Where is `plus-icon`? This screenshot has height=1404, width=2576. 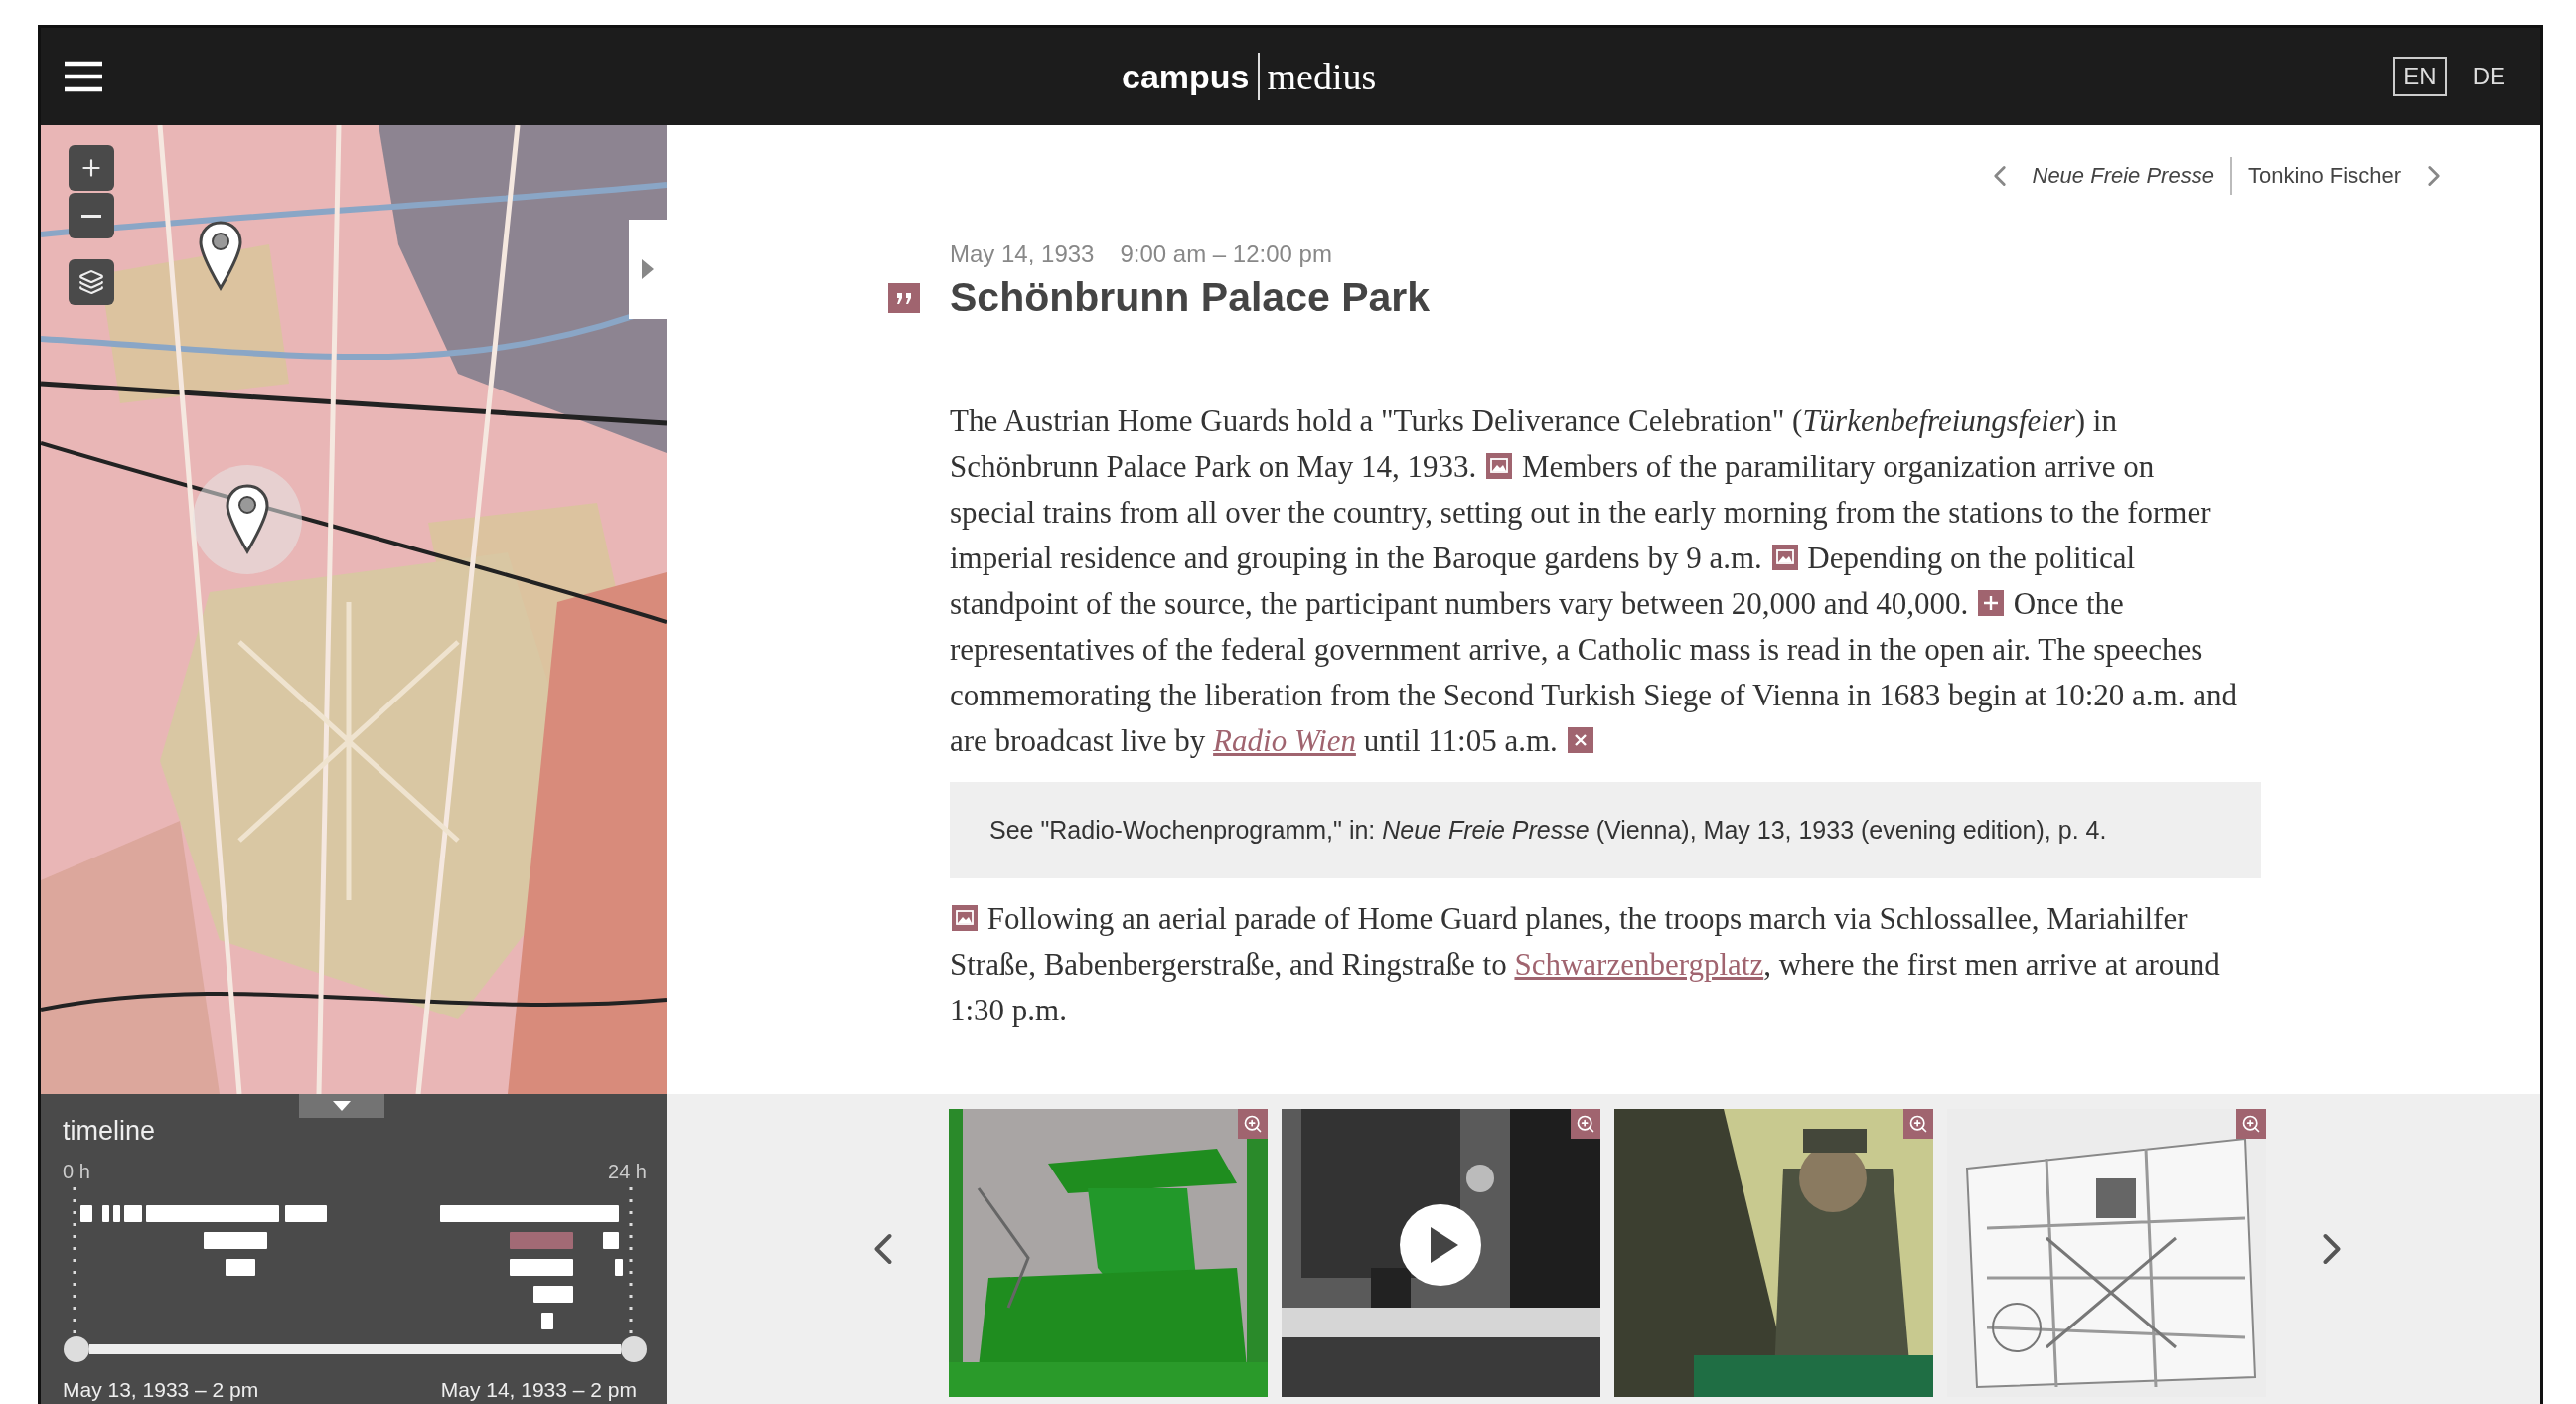 plus-icon is located at coordinates (1991, 603).